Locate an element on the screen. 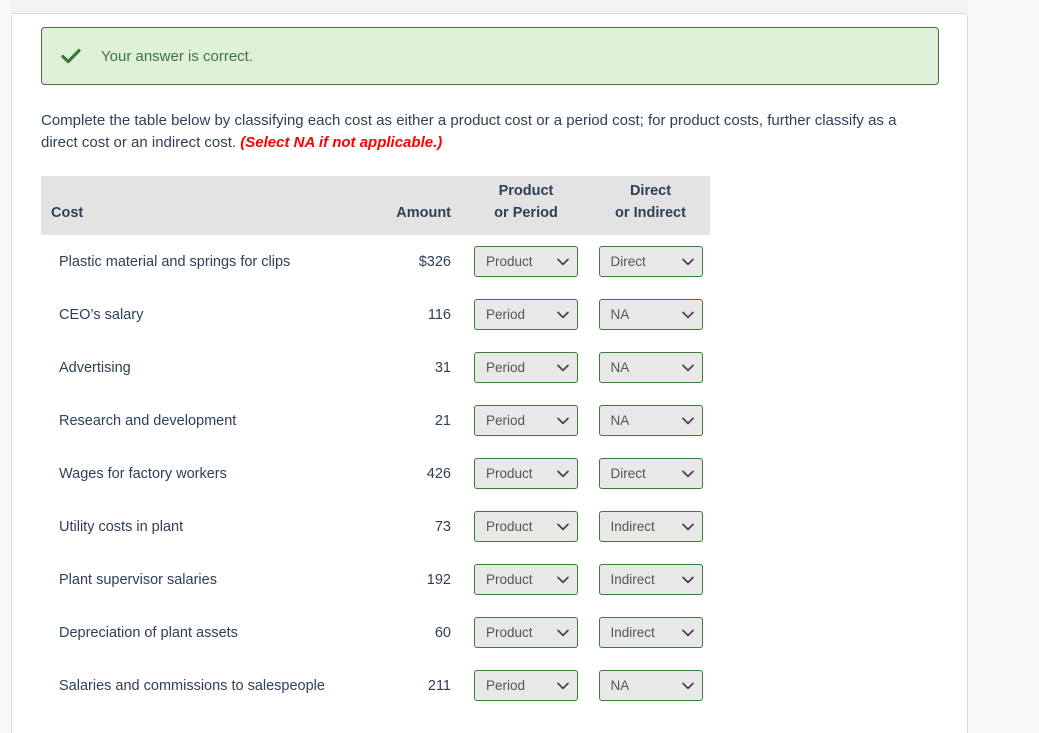 The width and height of the screenshot is (1039, 733). cell-amount: 21 is located at coordinates (411, 420).